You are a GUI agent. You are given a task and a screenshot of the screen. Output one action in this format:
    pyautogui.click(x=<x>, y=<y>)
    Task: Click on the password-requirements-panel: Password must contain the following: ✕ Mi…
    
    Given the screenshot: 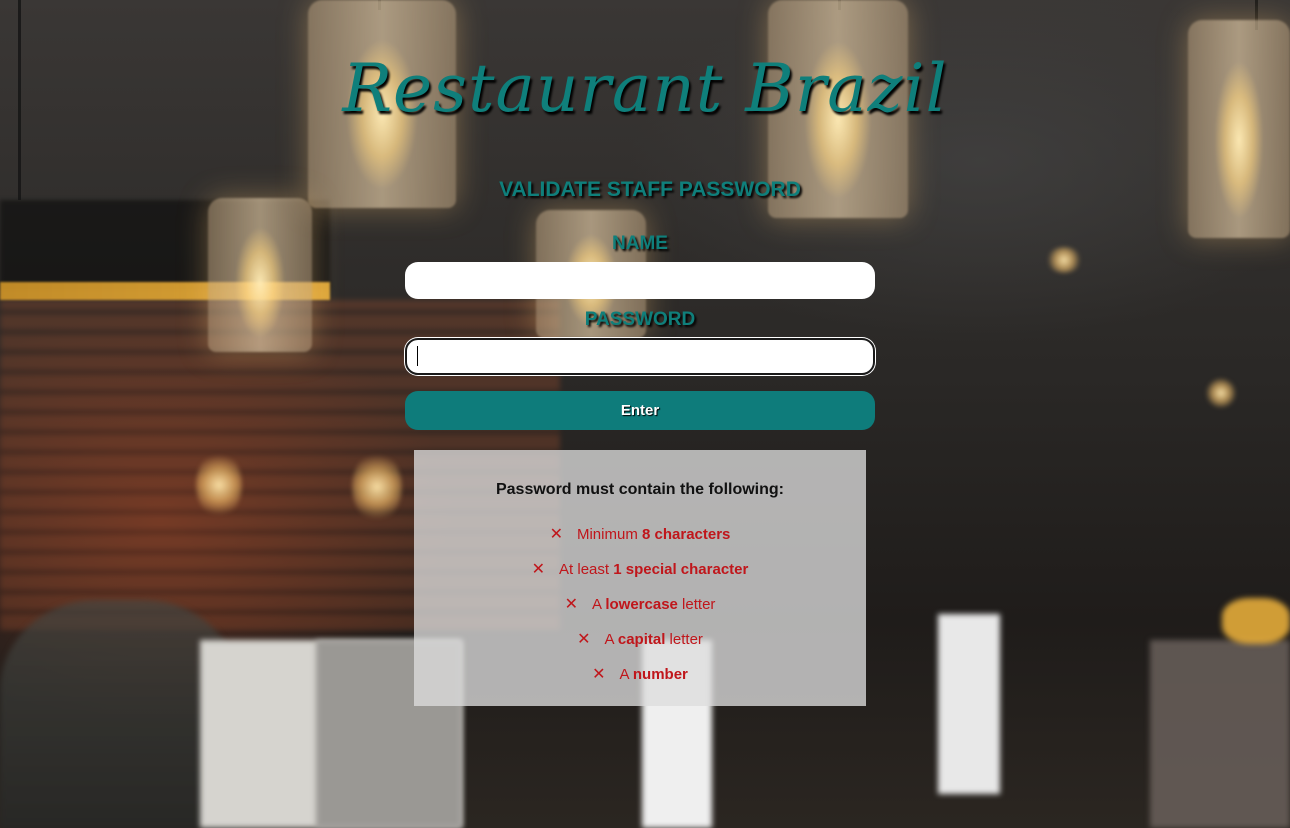 What is the action you would take?
    pyautogui.click(x=640, y=578)
    